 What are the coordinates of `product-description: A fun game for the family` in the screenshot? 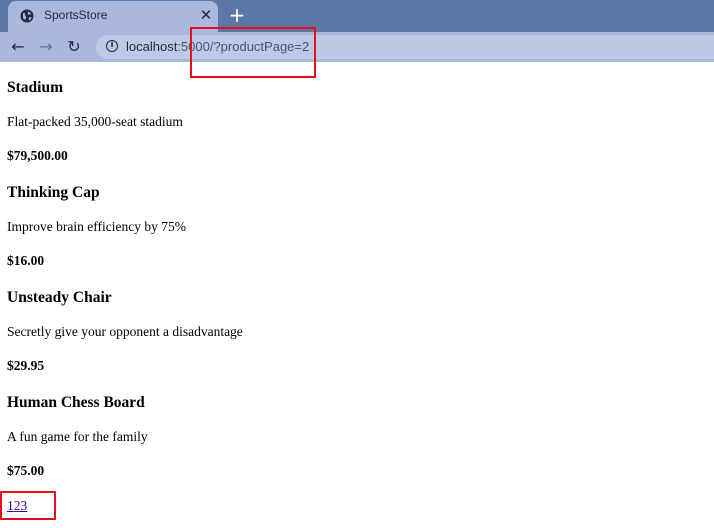 It's located at (77, 436).